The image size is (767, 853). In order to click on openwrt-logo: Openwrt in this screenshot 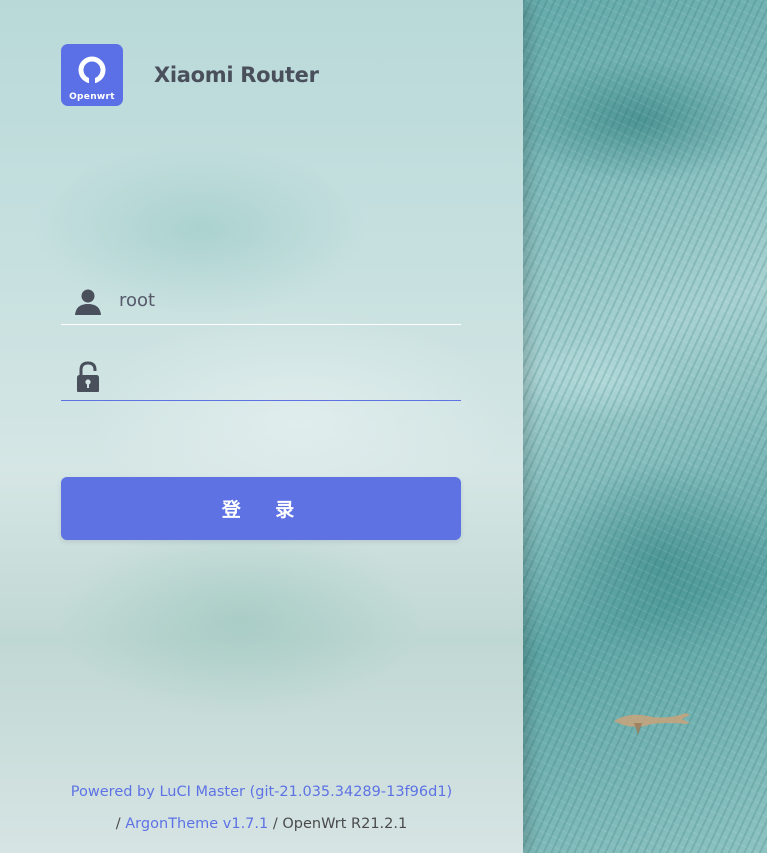, I will do `click(92, 75)`.